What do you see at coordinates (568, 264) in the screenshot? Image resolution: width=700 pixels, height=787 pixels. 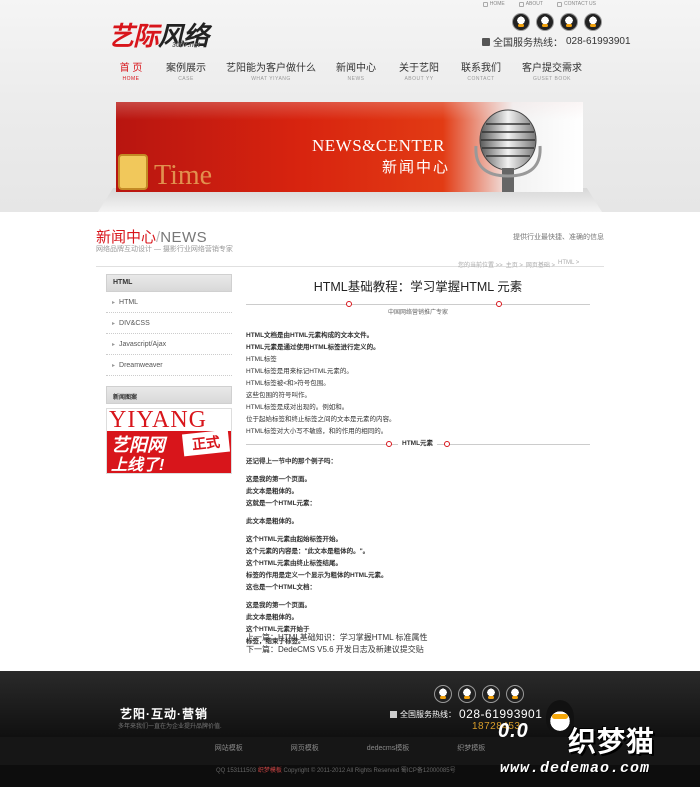 I see `breadcrumb-html: HTML >` at bounding box center [568, 264].